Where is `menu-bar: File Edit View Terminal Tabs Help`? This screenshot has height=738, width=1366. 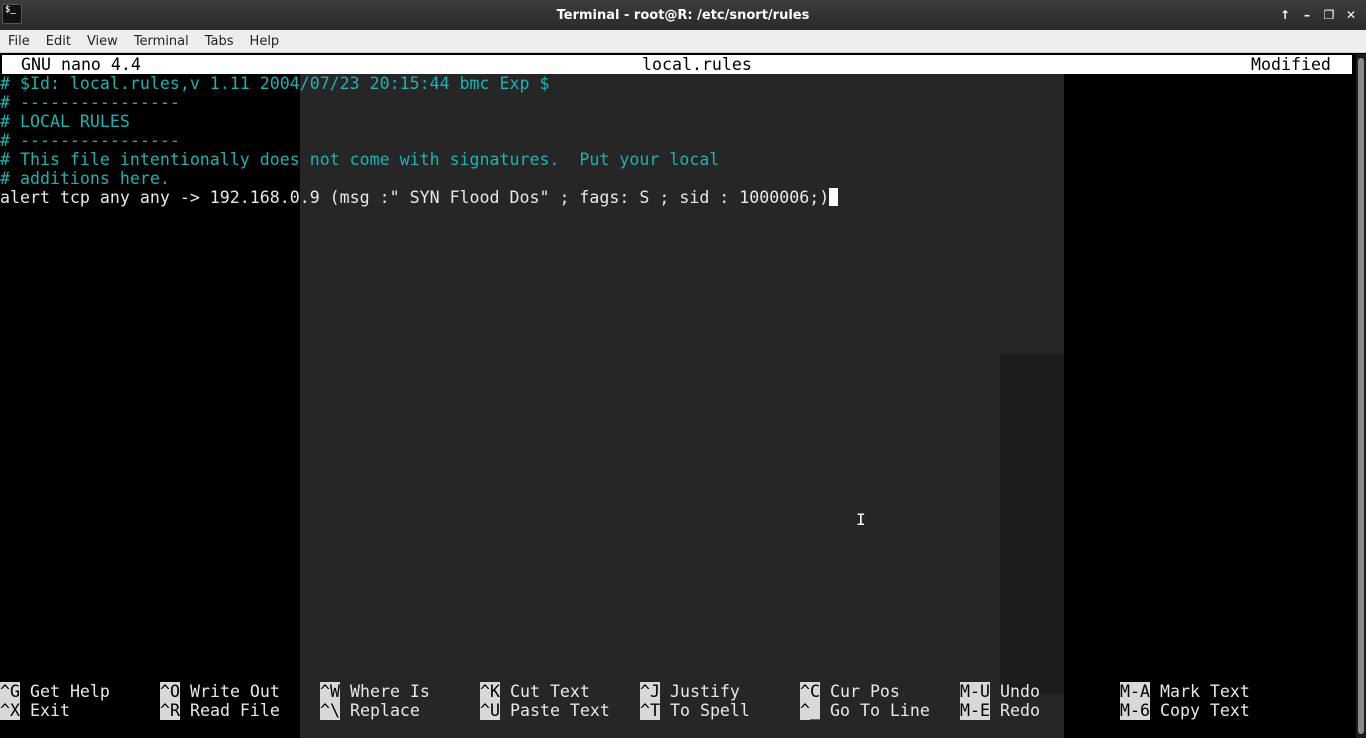
menu-bar: File Edit View Terminal Tabs Help is located at coordinates (683, 41).